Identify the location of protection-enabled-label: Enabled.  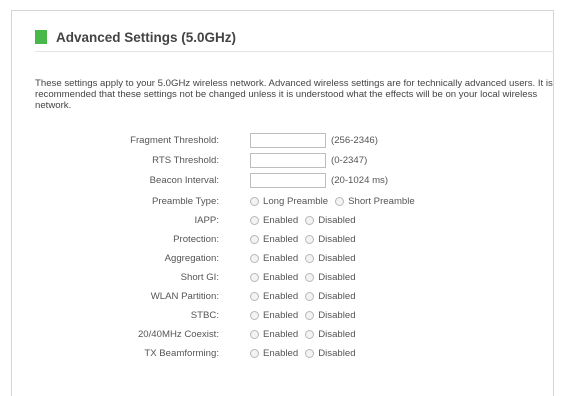
(281, 239).